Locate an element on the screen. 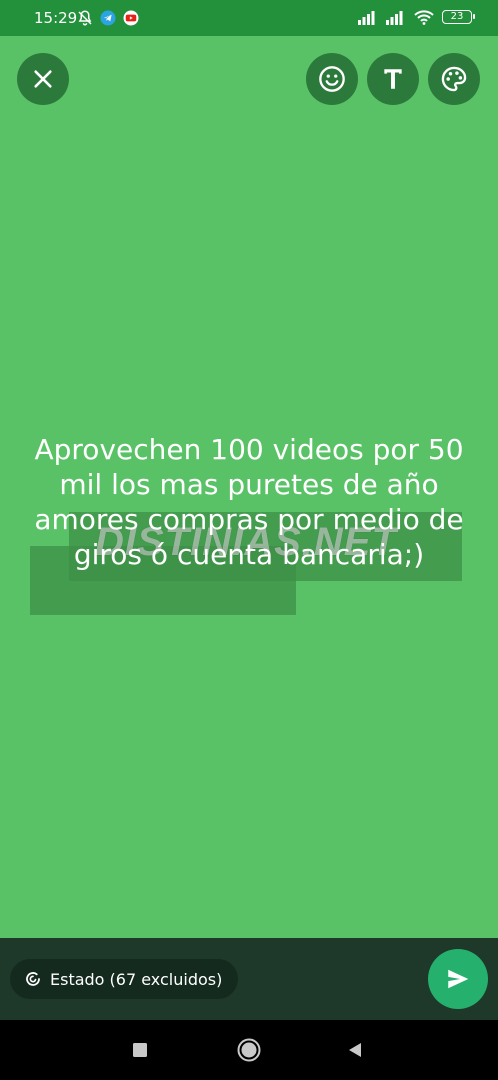  audience-selector: Estado (67 excluidos) is located at coordinates (124, 979).